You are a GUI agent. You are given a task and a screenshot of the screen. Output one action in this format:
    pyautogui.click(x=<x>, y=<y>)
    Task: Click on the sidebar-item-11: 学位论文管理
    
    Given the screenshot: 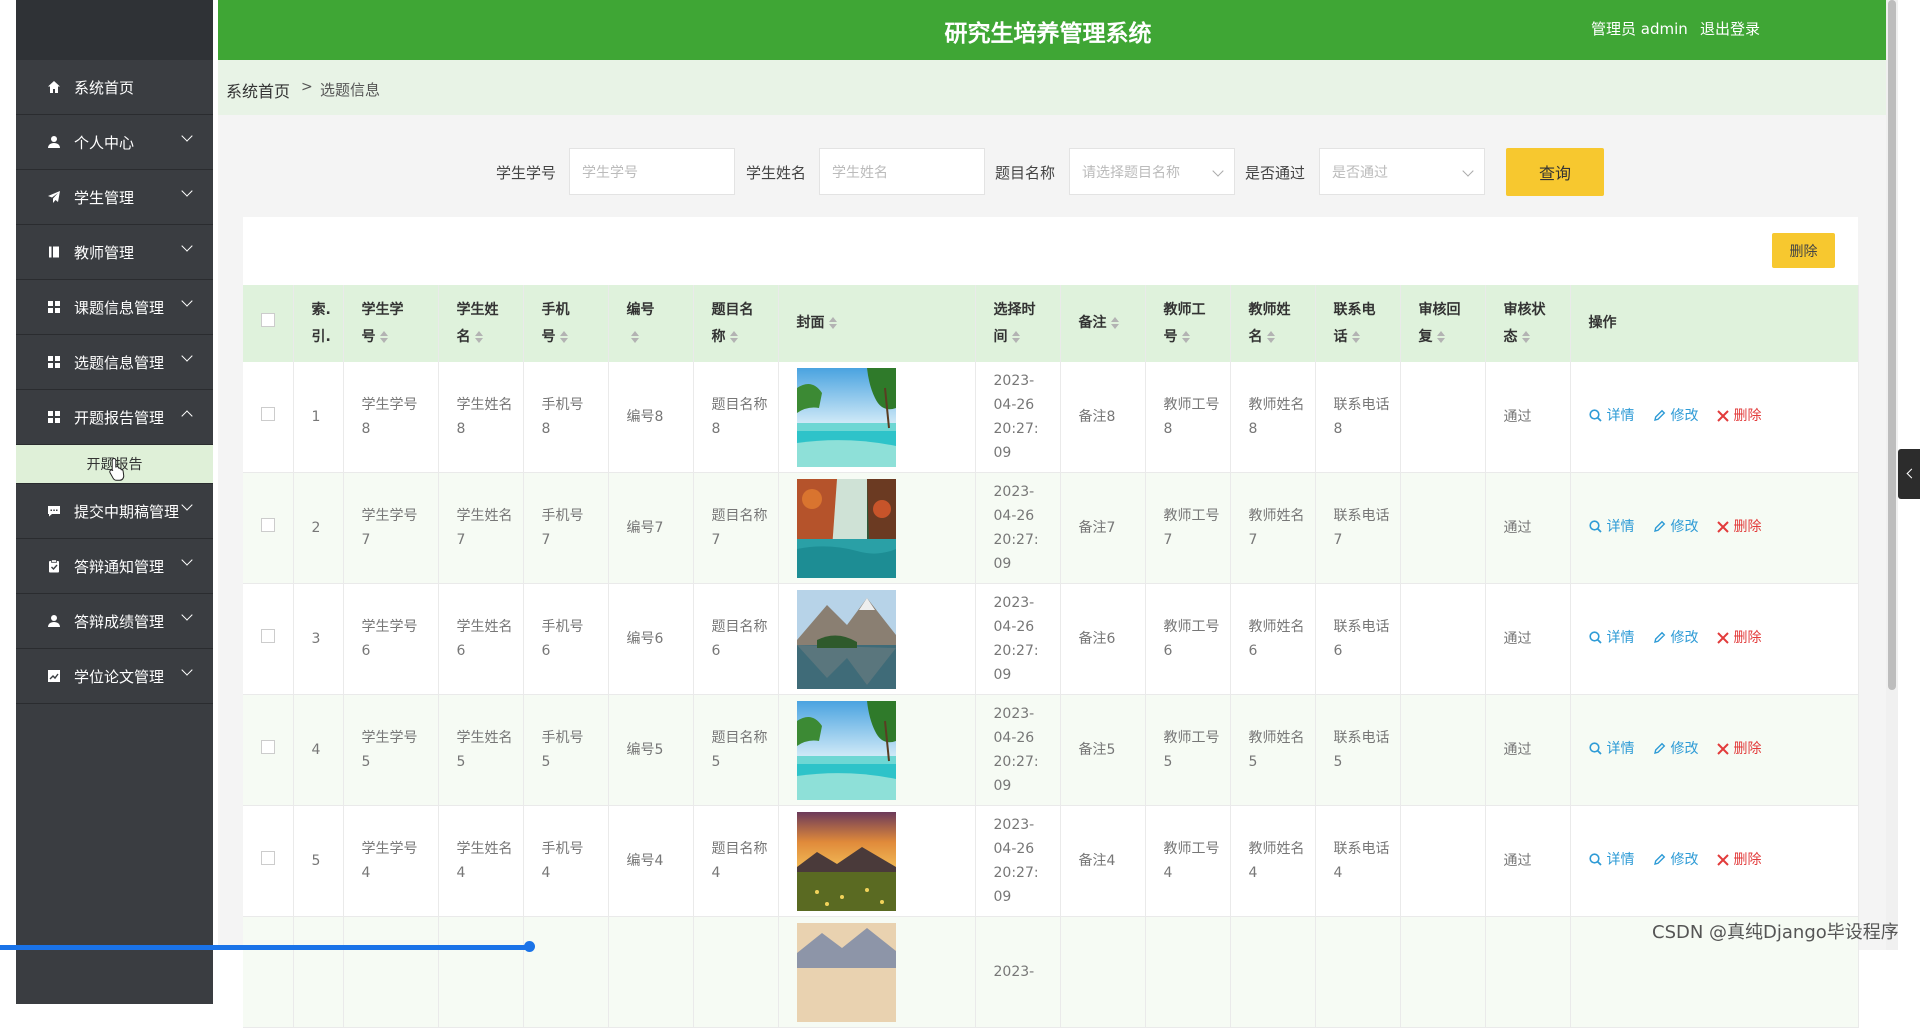 What is the action you would take?
    pyautogui.click(x=114, y=676)
    